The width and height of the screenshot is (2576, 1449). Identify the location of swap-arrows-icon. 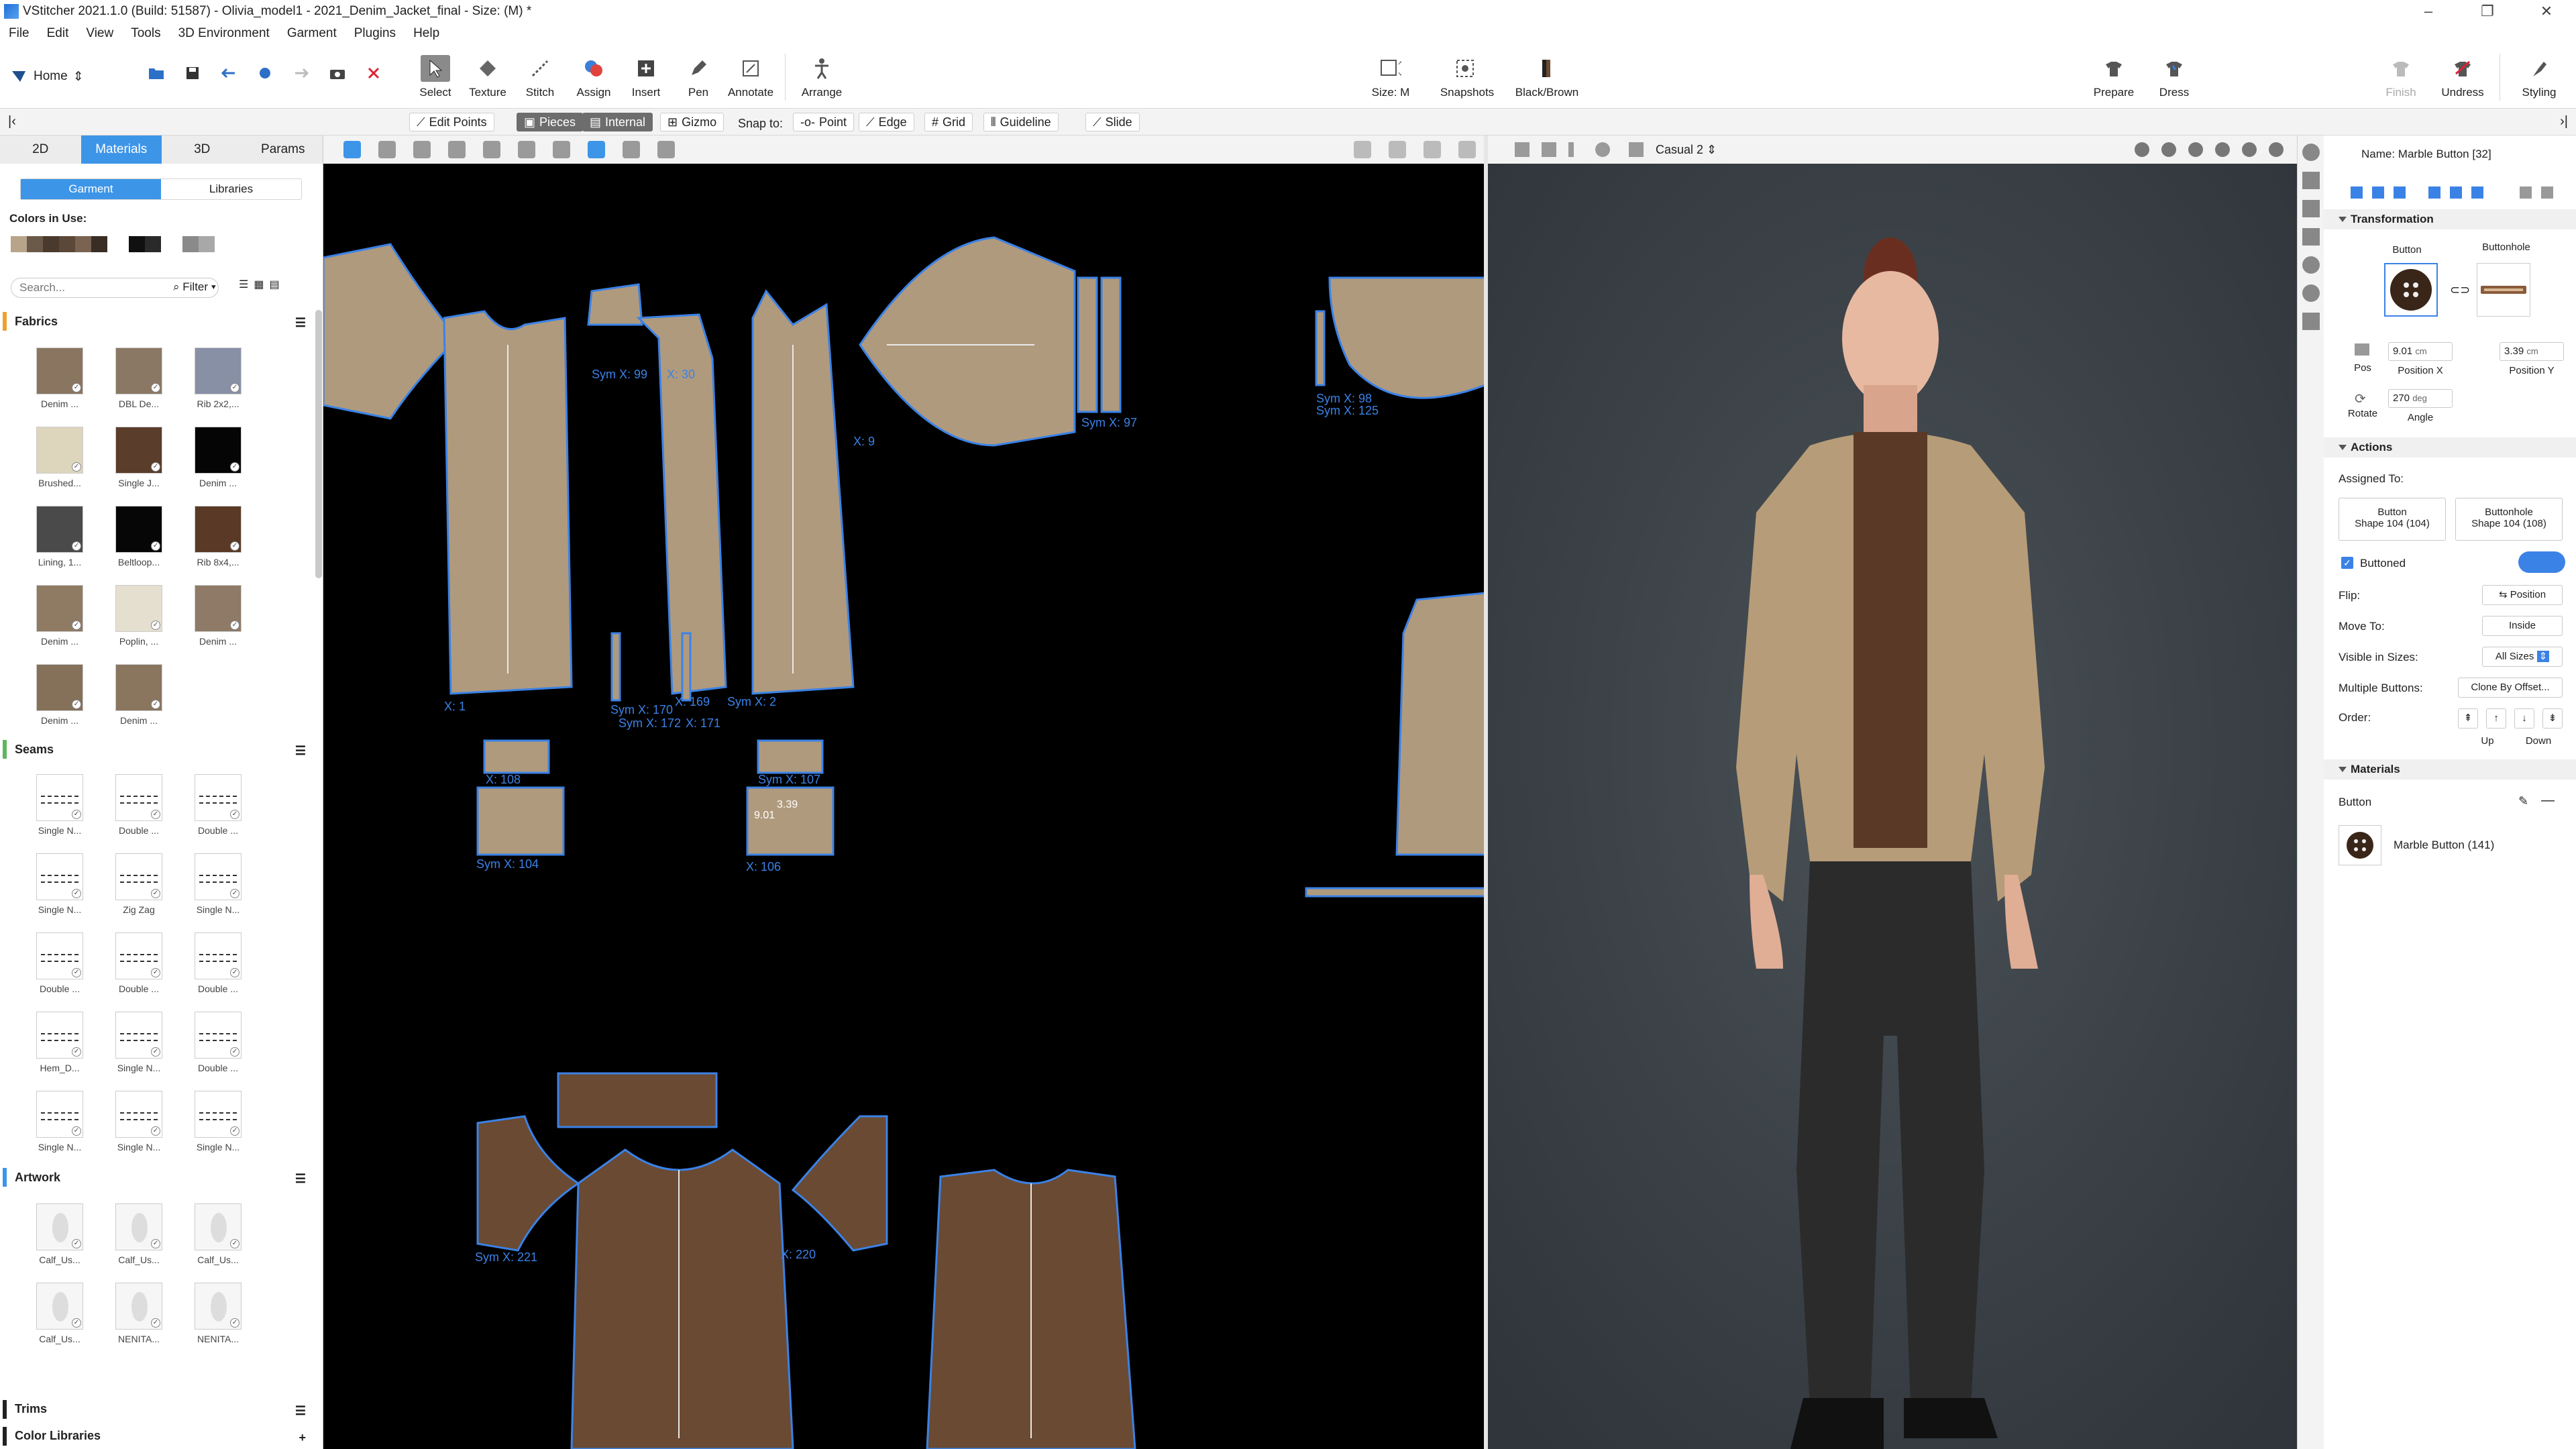
(2541, 562).